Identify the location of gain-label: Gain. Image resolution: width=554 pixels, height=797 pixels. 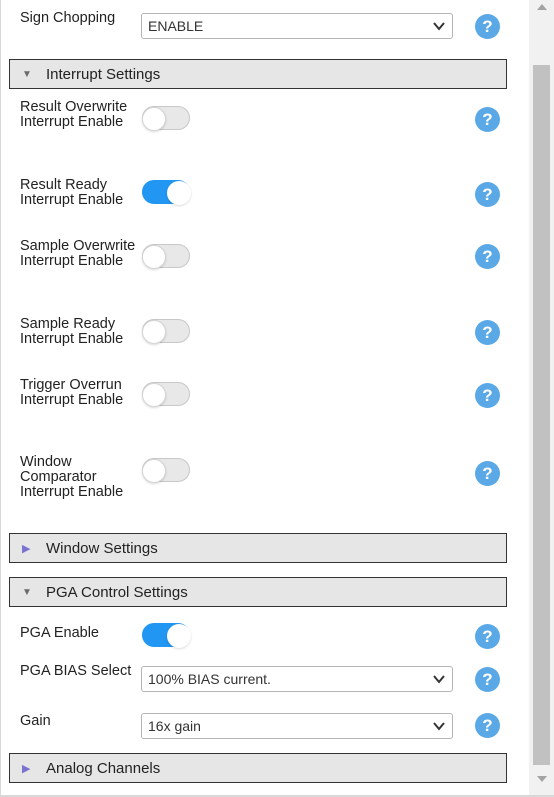
(35, 721).